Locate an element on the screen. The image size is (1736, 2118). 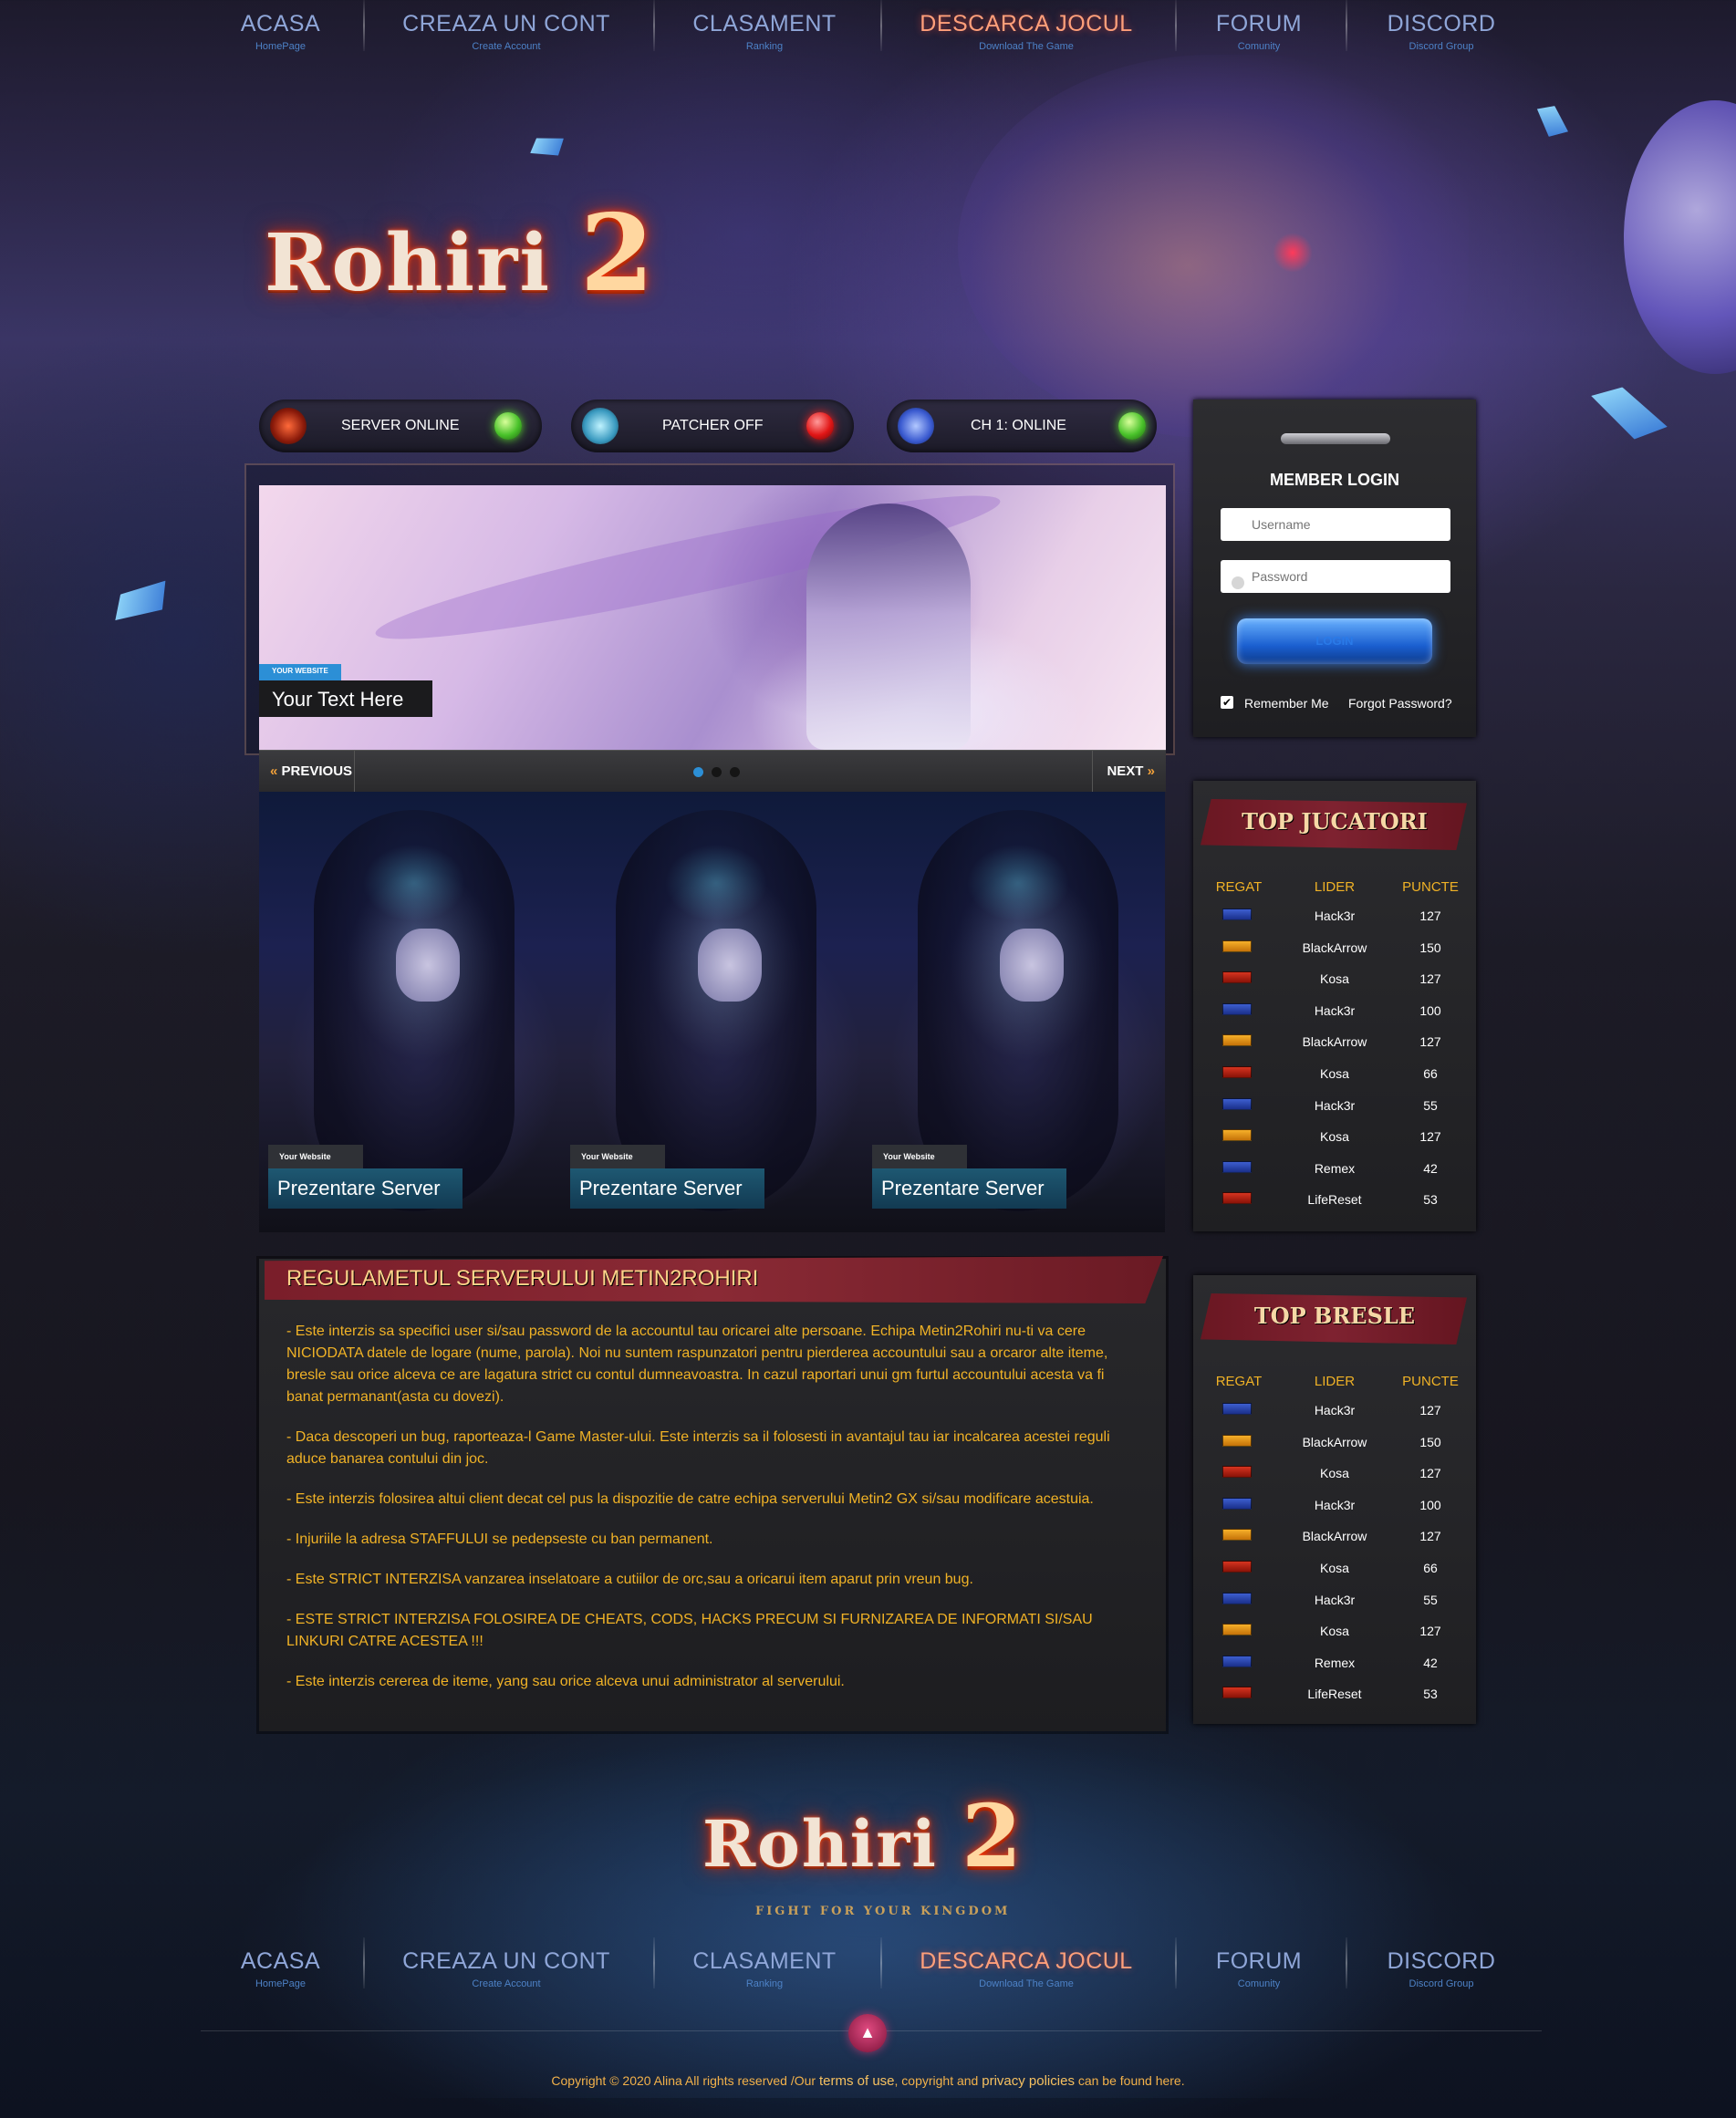
col-points: PUNCTE is located at coordinates (1430, 887).